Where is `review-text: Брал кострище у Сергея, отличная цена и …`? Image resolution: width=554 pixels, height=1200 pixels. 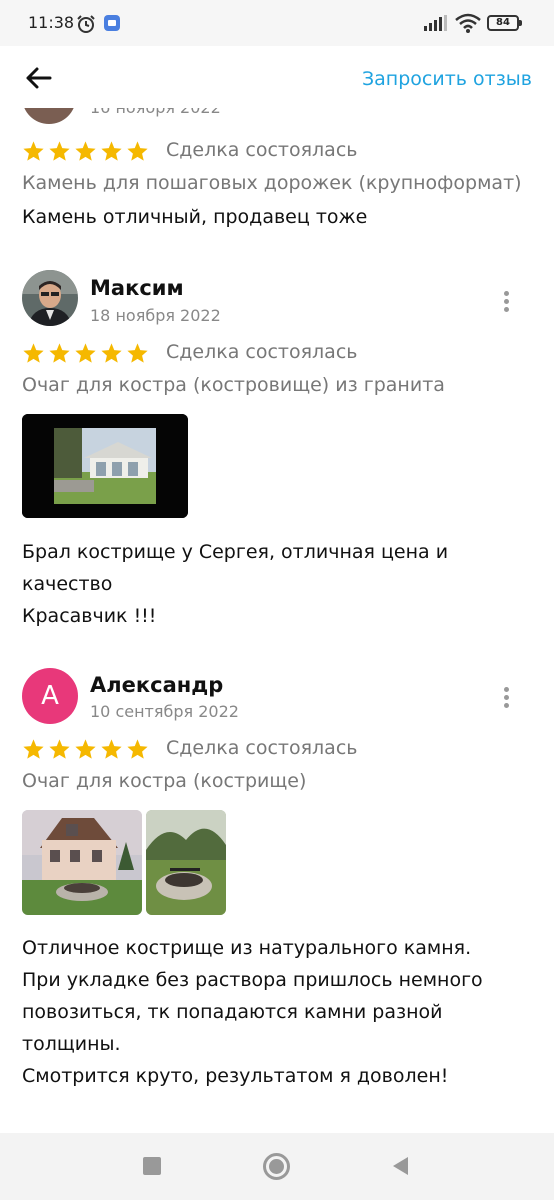 review-text: Брал кострище у Сергея, отличная цена и … is located at coordinates (235, 584).